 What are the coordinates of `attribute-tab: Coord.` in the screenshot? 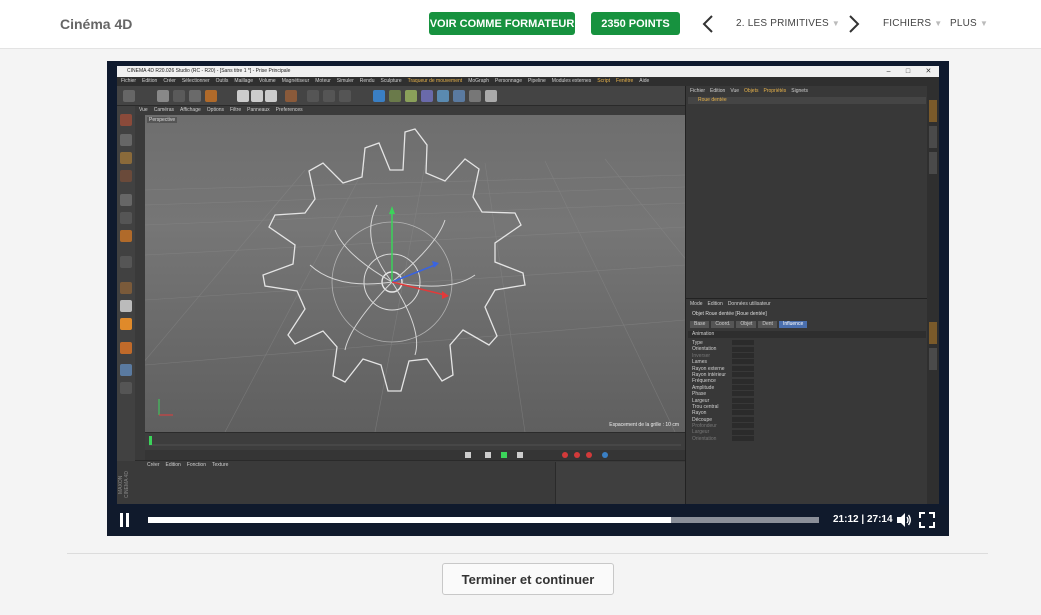 It's located at (723, 324).